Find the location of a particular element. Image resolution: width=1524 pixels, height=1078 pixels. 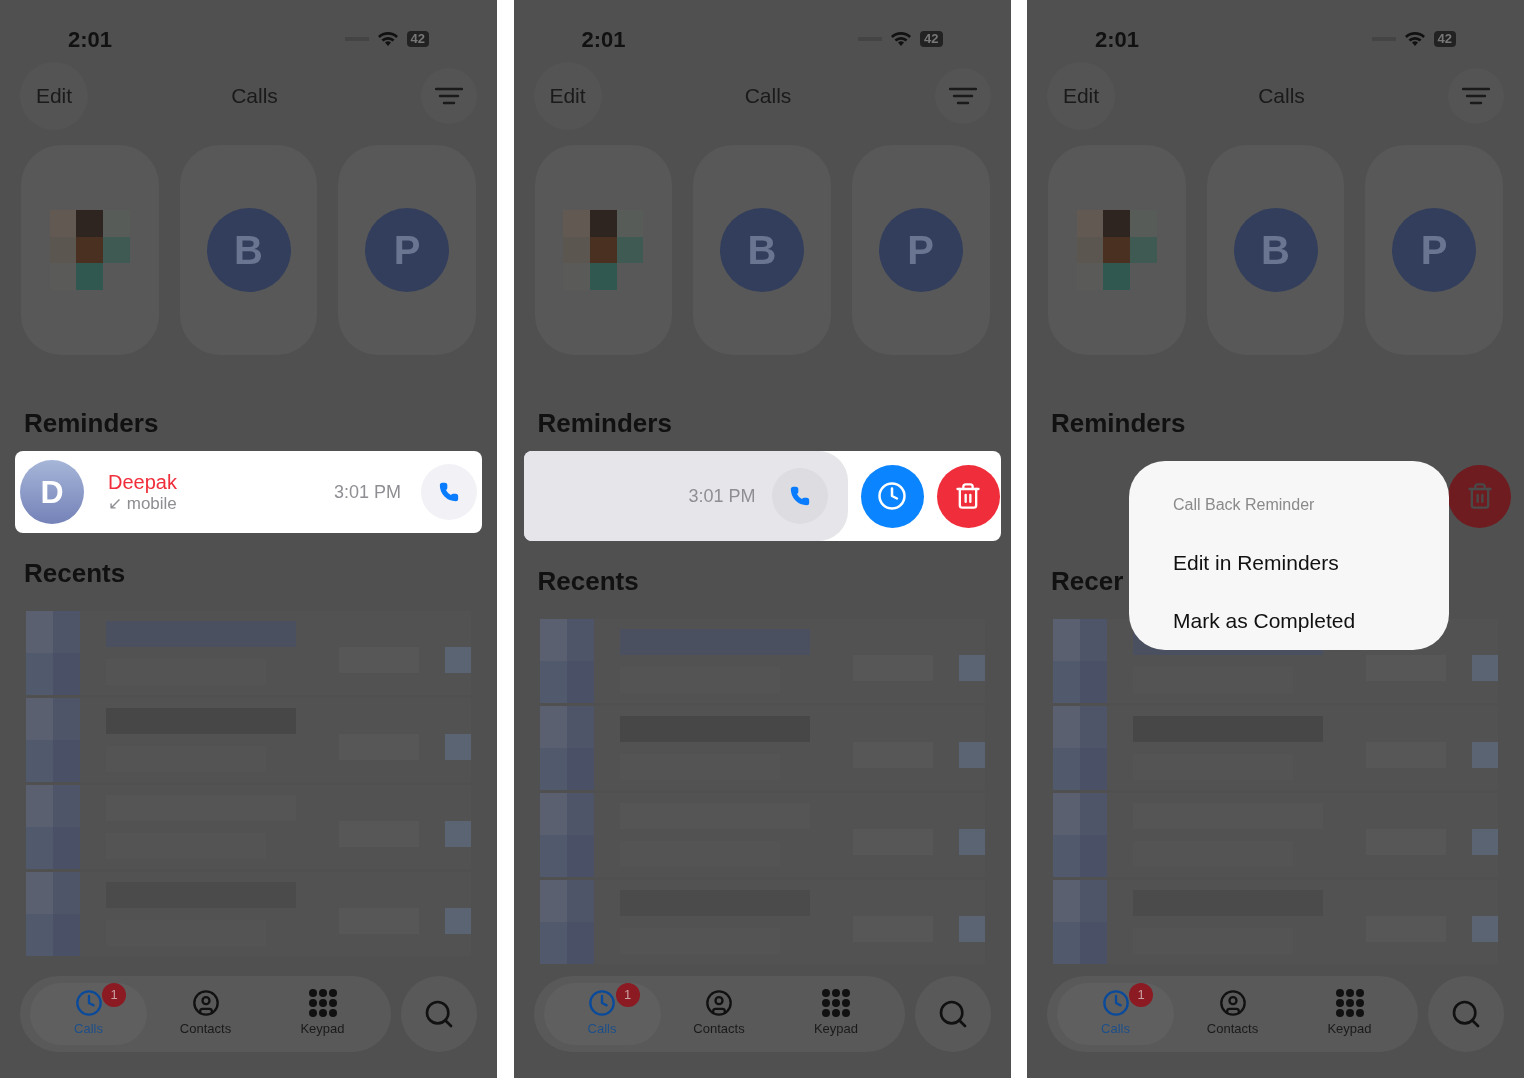

reminder-row: D Deepak ↙ mobile 3:01 PM is located at coordinates (248, 492).